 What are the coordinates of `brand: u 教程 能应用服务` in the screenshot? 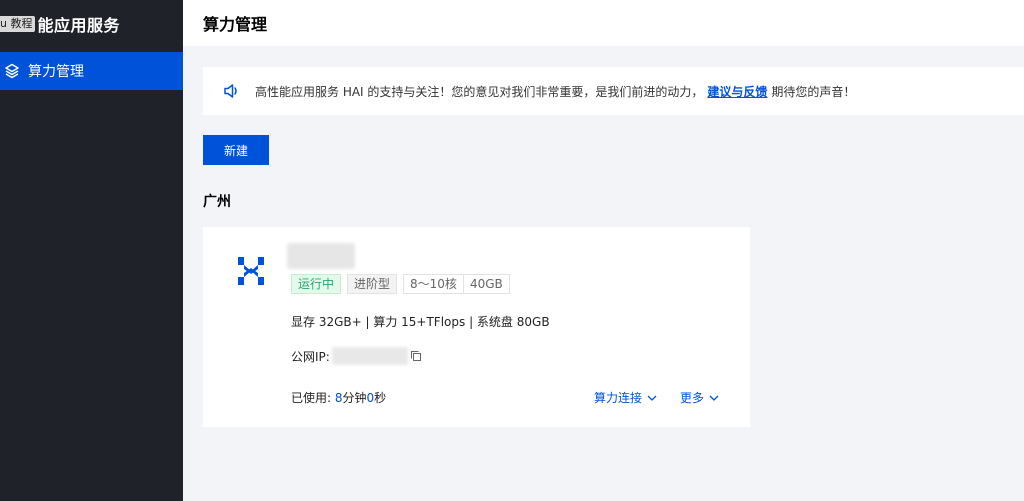 It's located at (60, 24).